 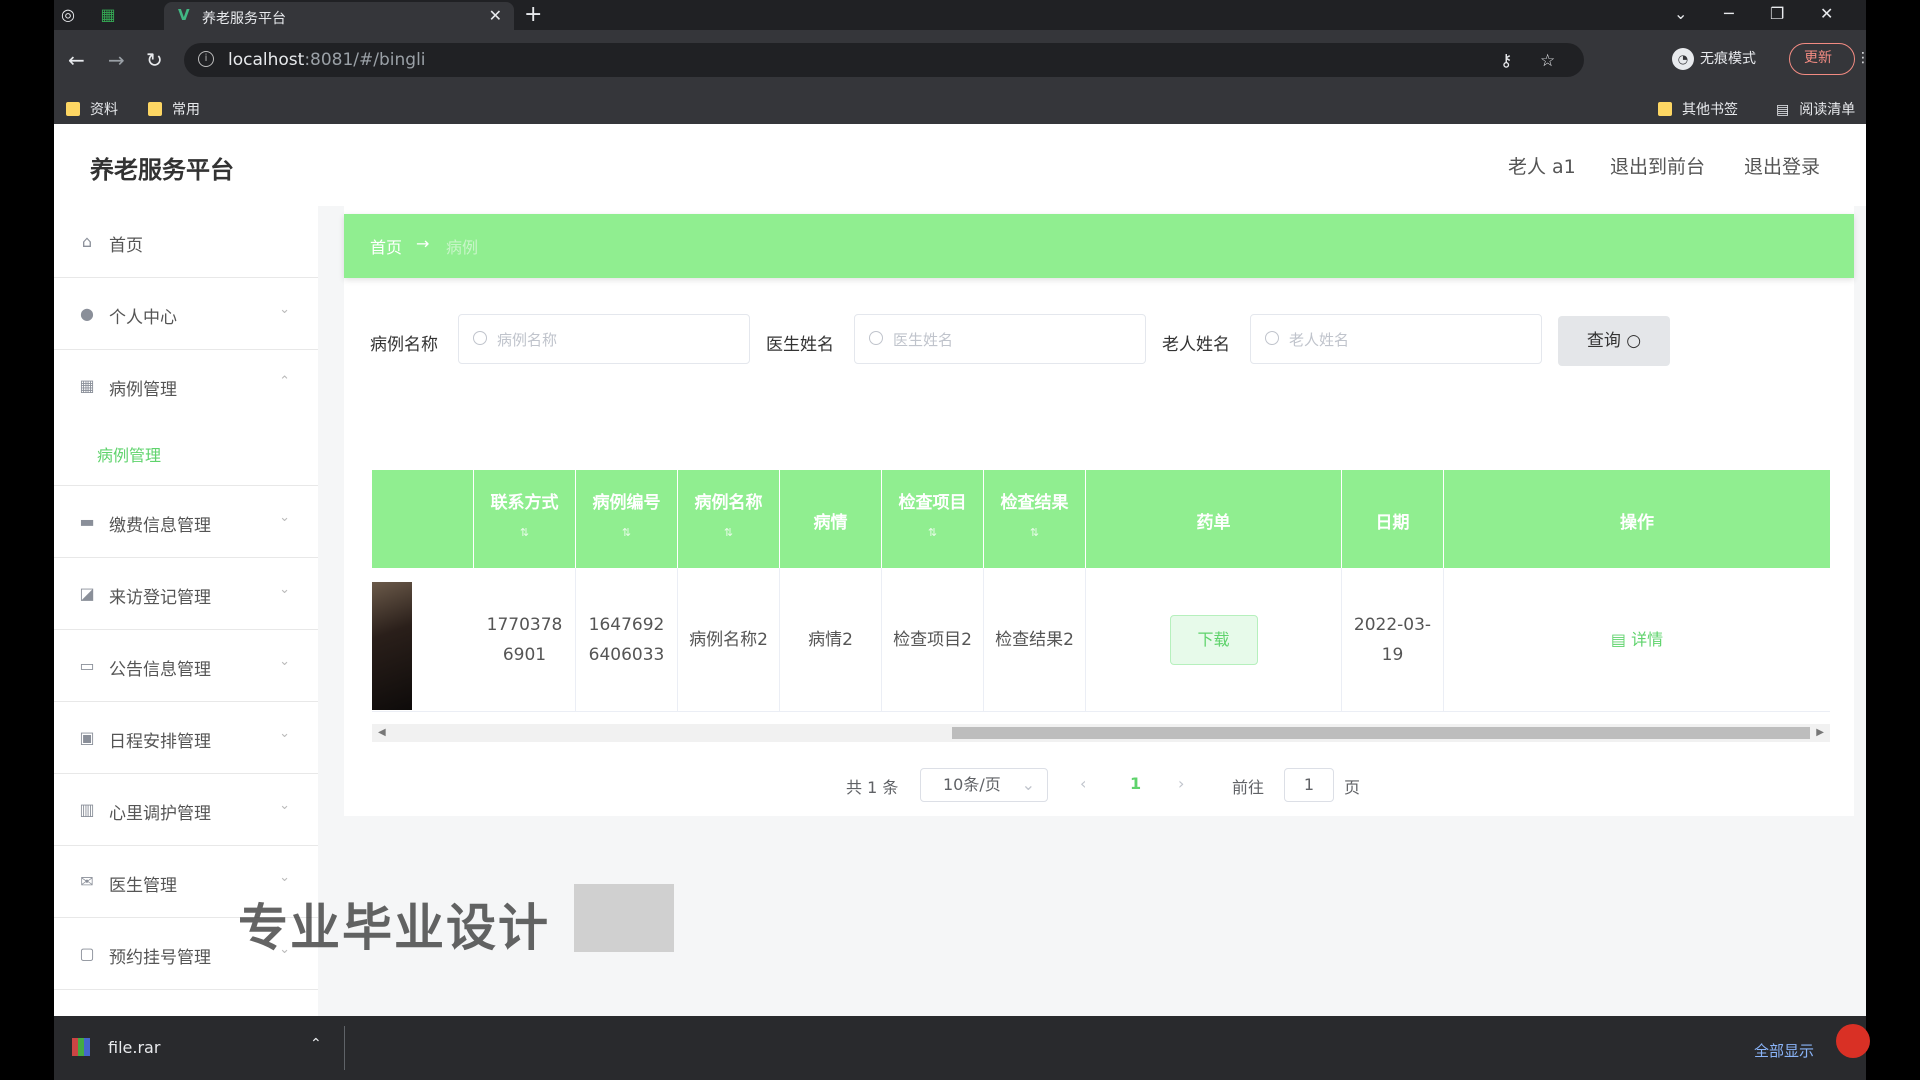 What do you see at coordinates (830, 523) in the screenshot?
I see `th-label: 病情` at bounding box center [830, 523].